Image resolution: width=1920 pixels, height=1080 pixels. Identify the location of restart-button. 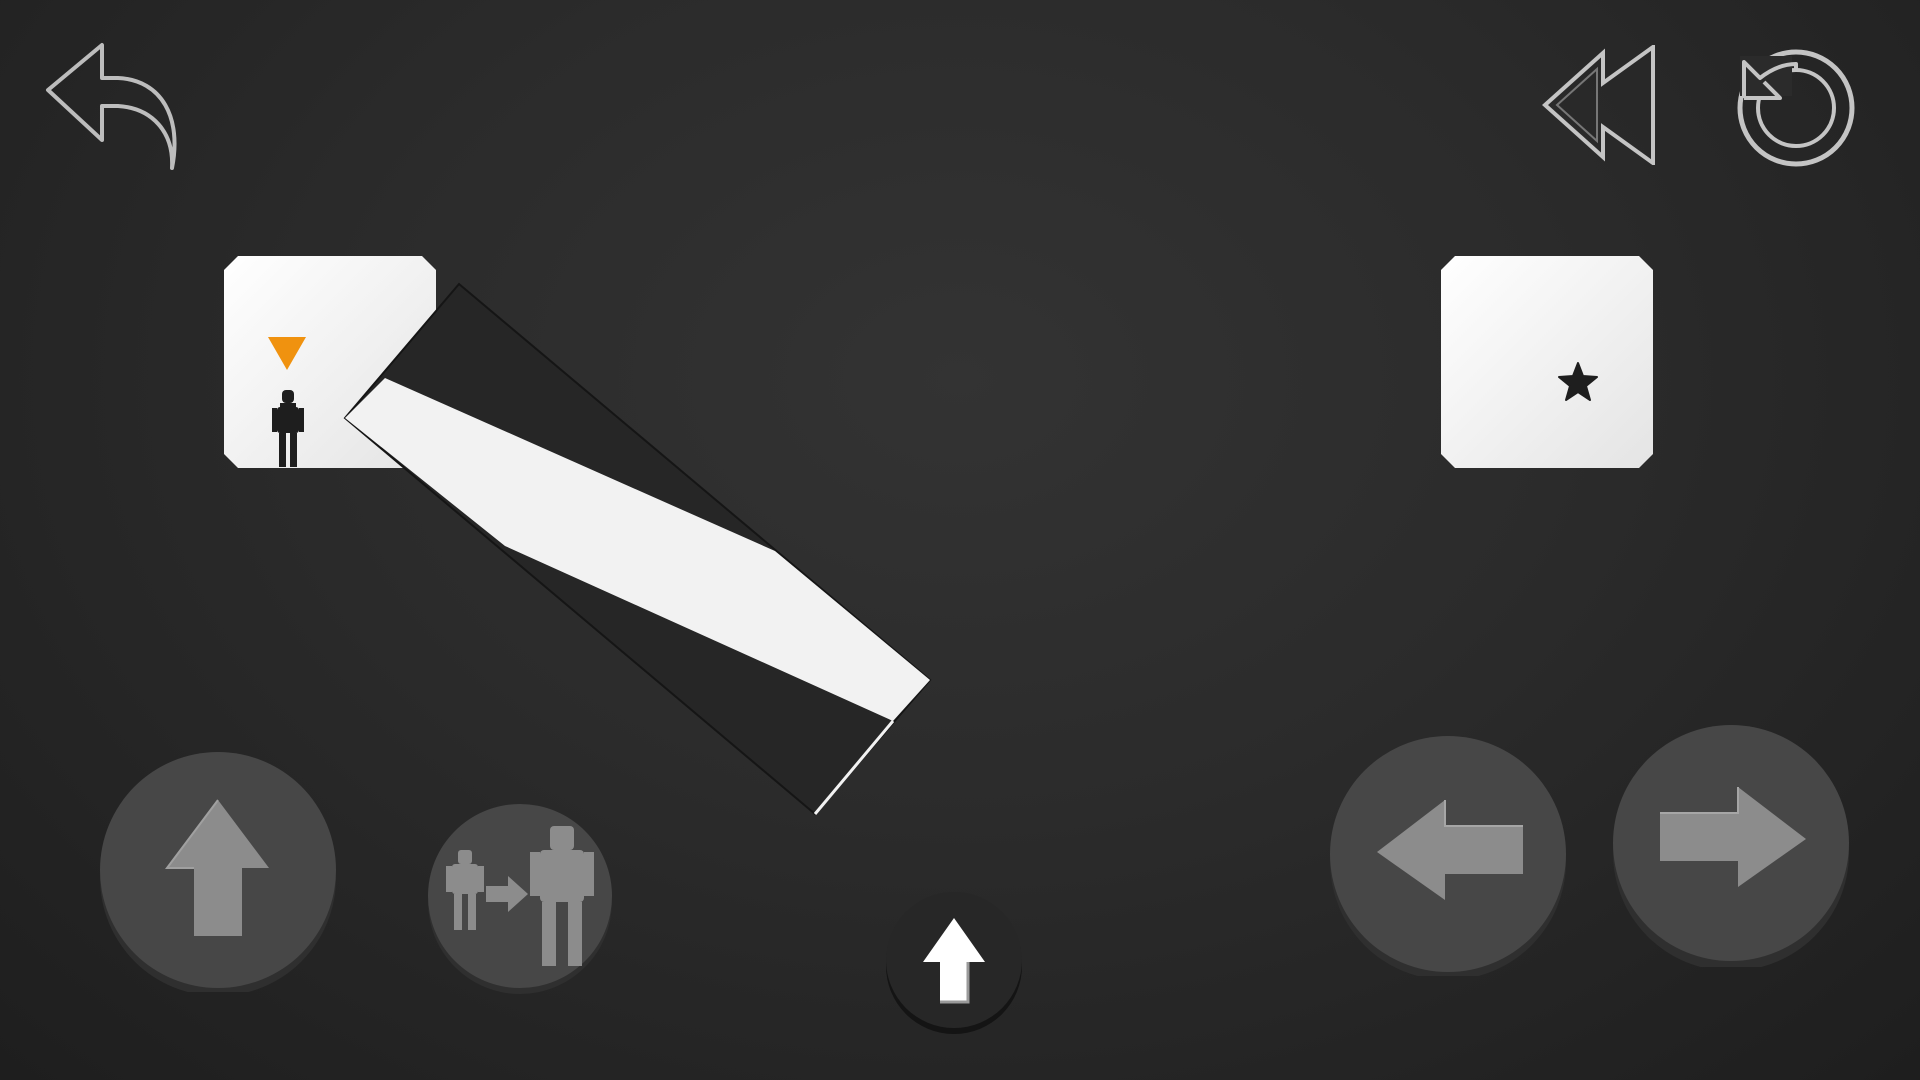
(1795, 107).